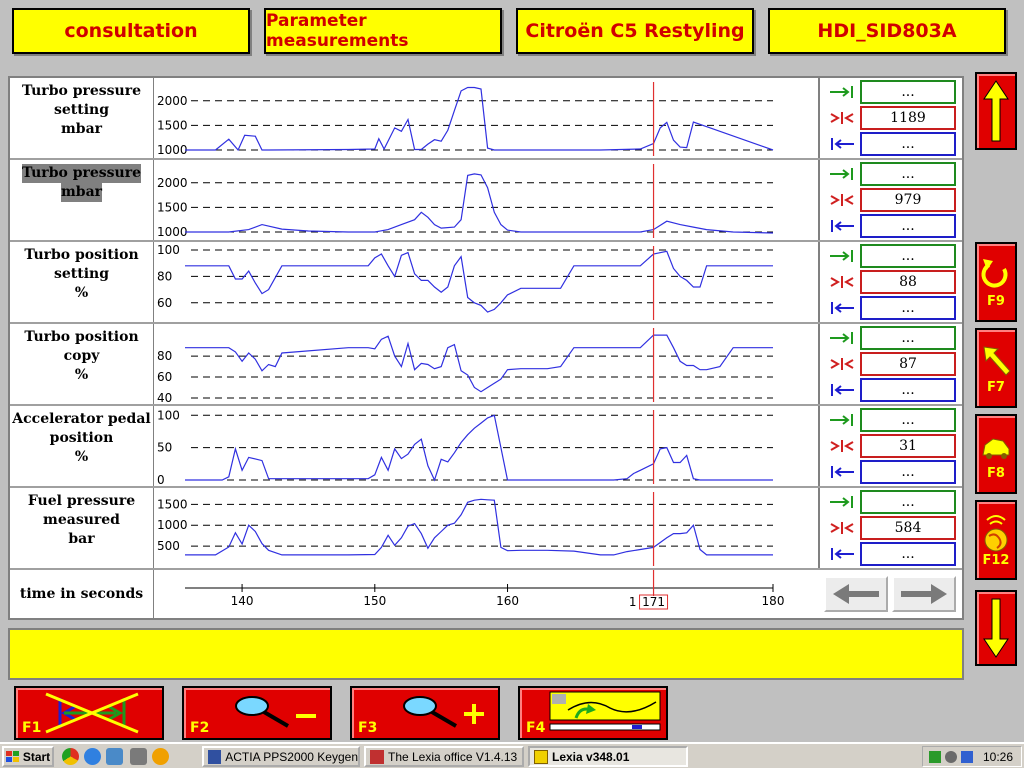  I want to click on taskbar-item-keygen: ACTIA PPS2000 Keygen, so click(281, 756).